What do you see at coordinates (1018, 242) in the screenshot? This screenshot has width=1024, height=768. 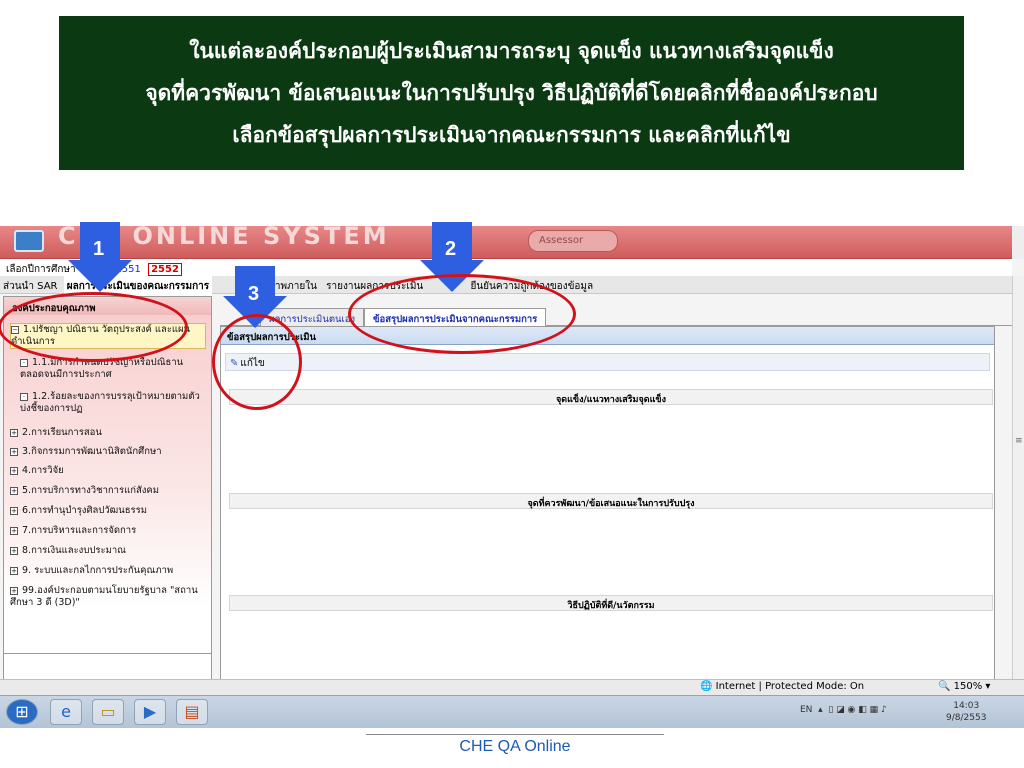 I see `scrollbar-top` at bounding box center [1018, 242].